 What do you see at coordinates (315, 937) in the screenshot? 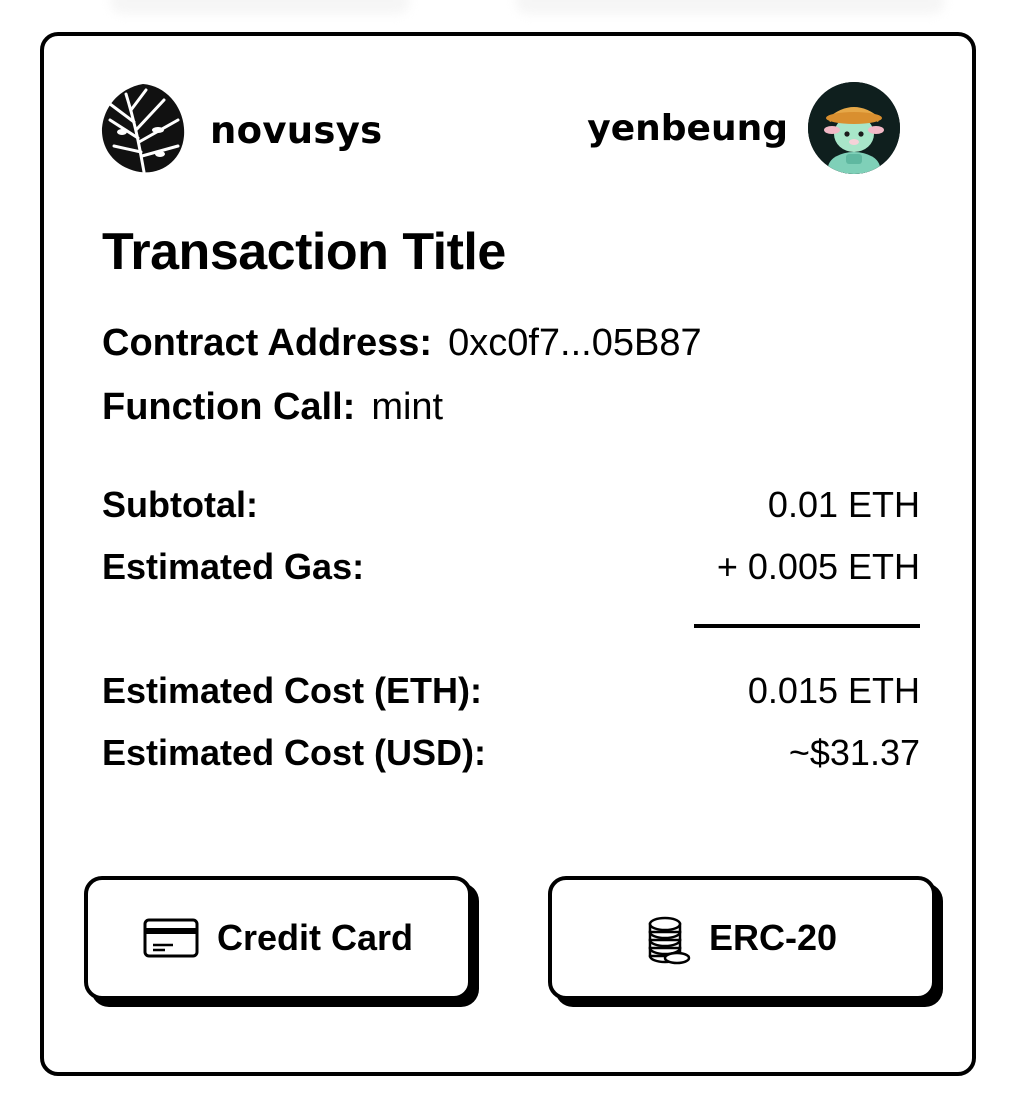
I see `credit-card-label: Credit Card` at bounding box center [315, 937].